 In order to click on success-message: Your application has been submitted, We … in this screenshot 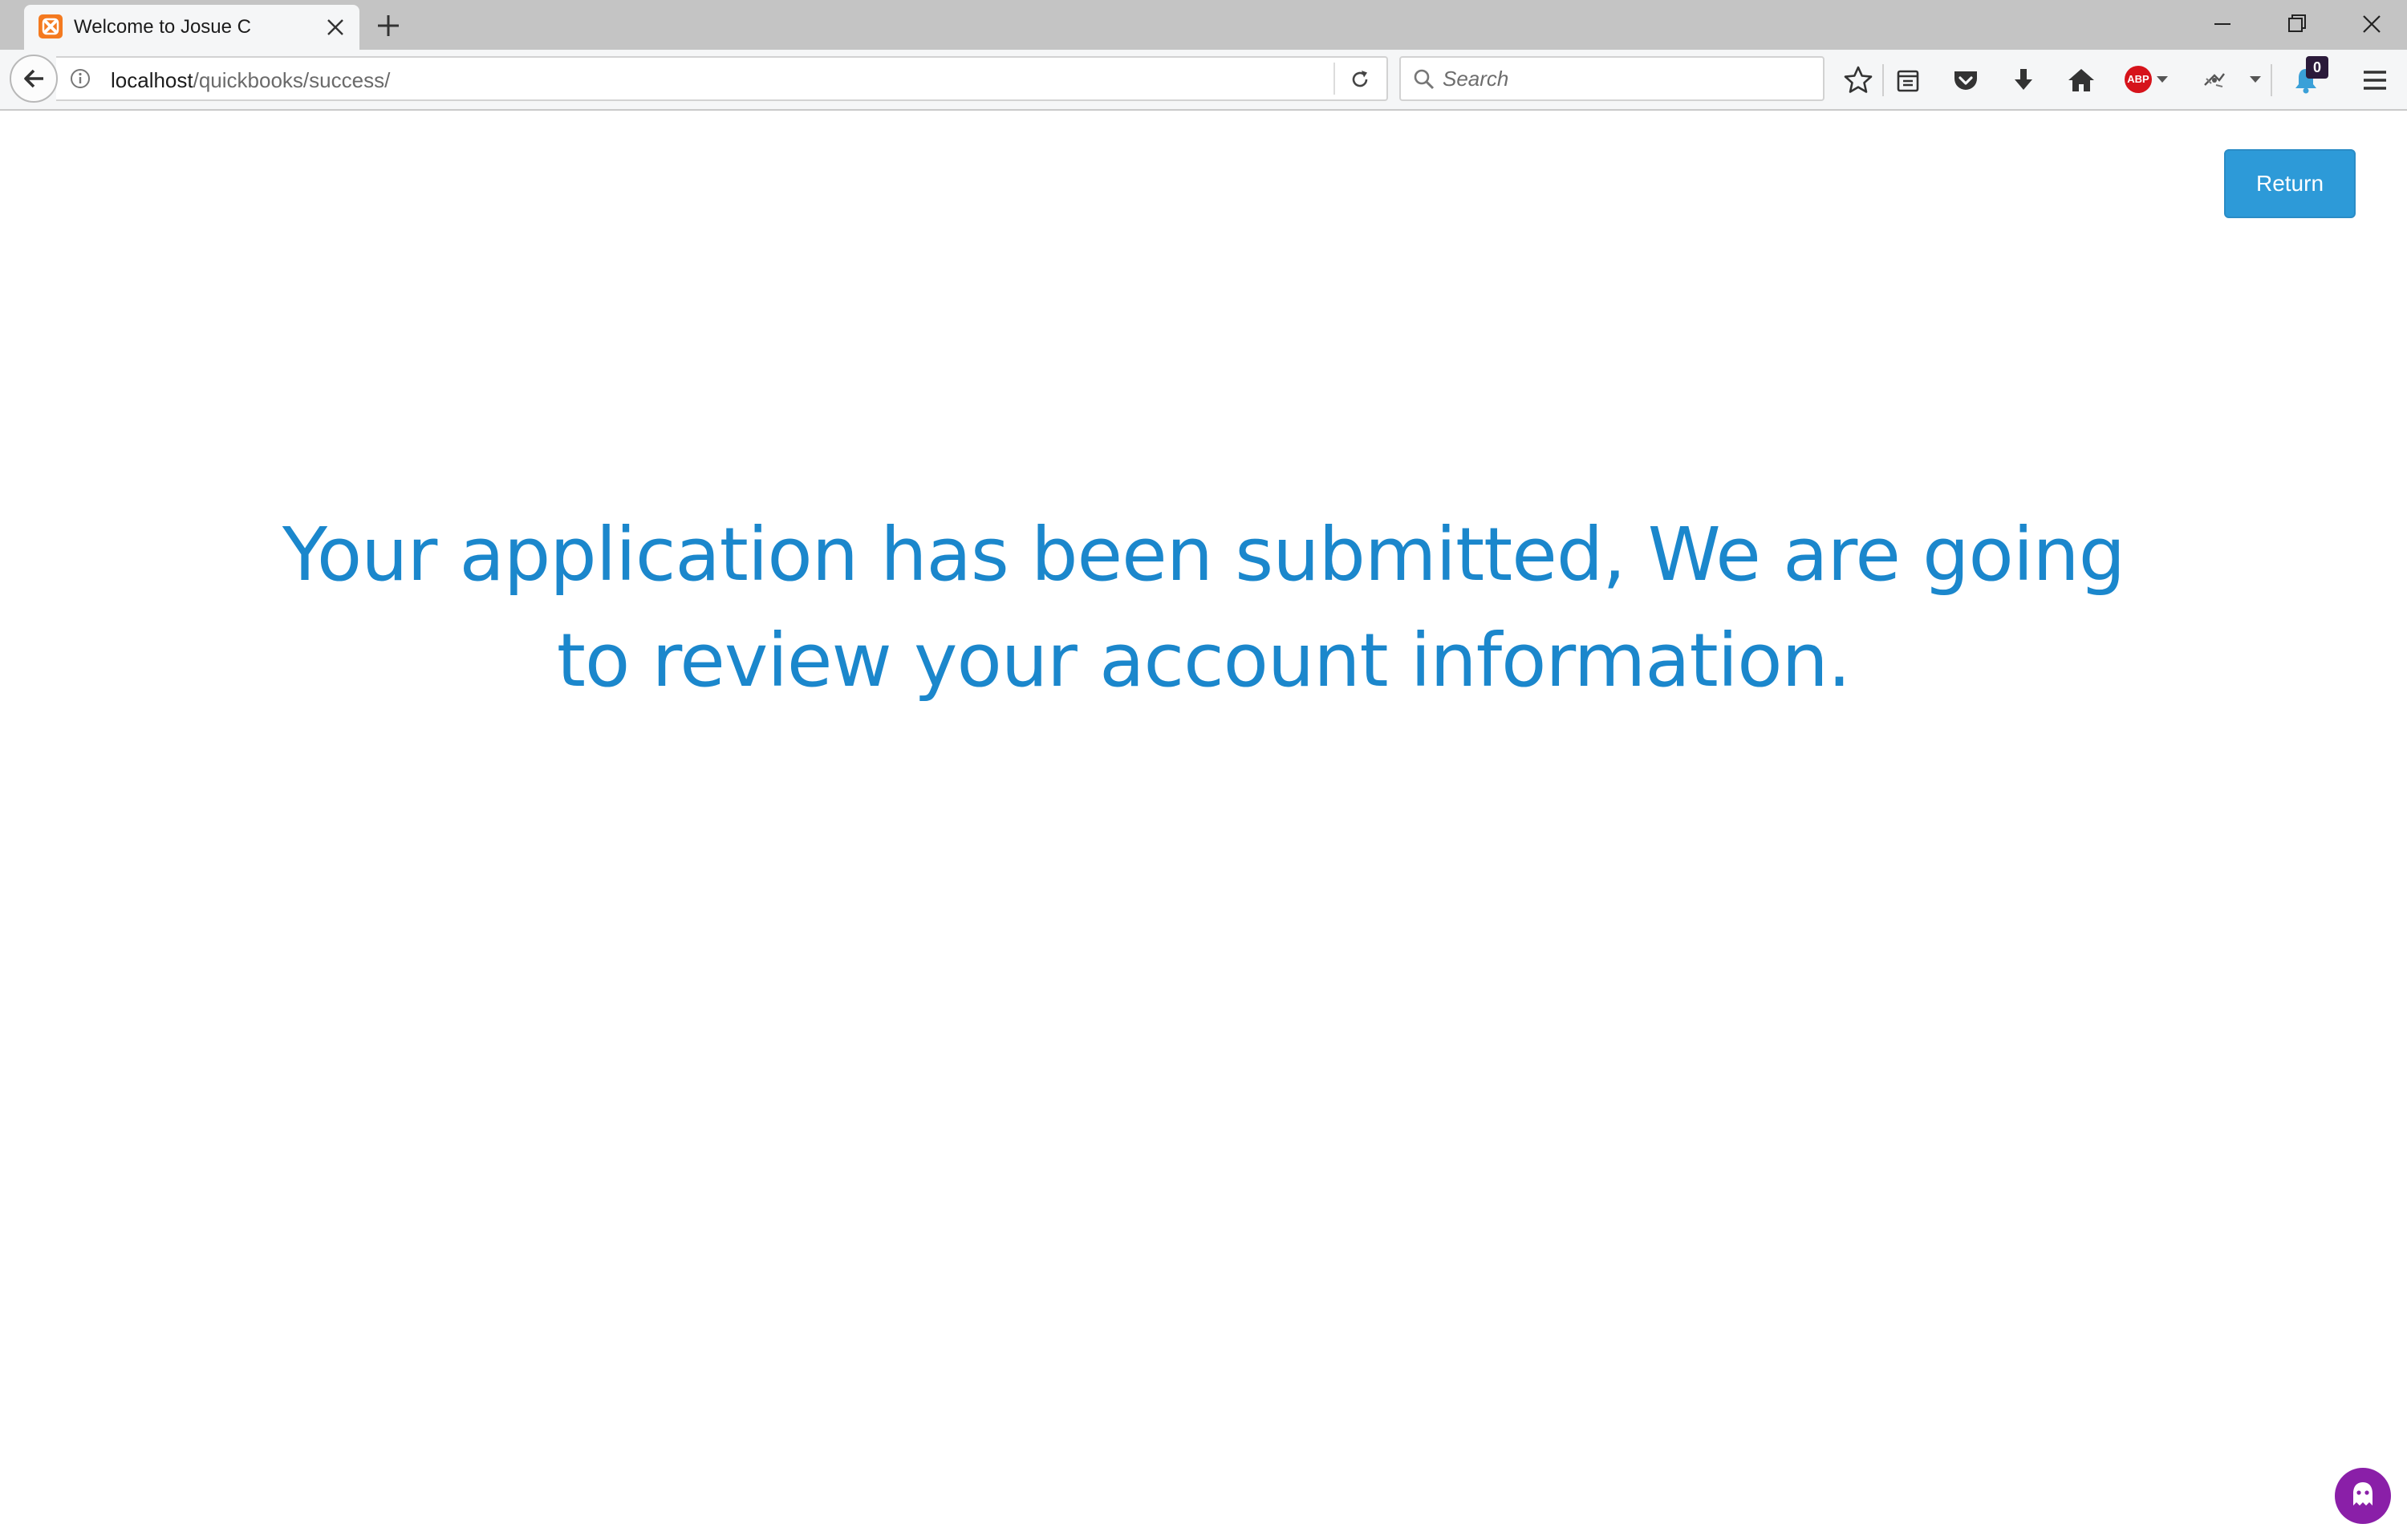, I will do `click(1203, 607)`.